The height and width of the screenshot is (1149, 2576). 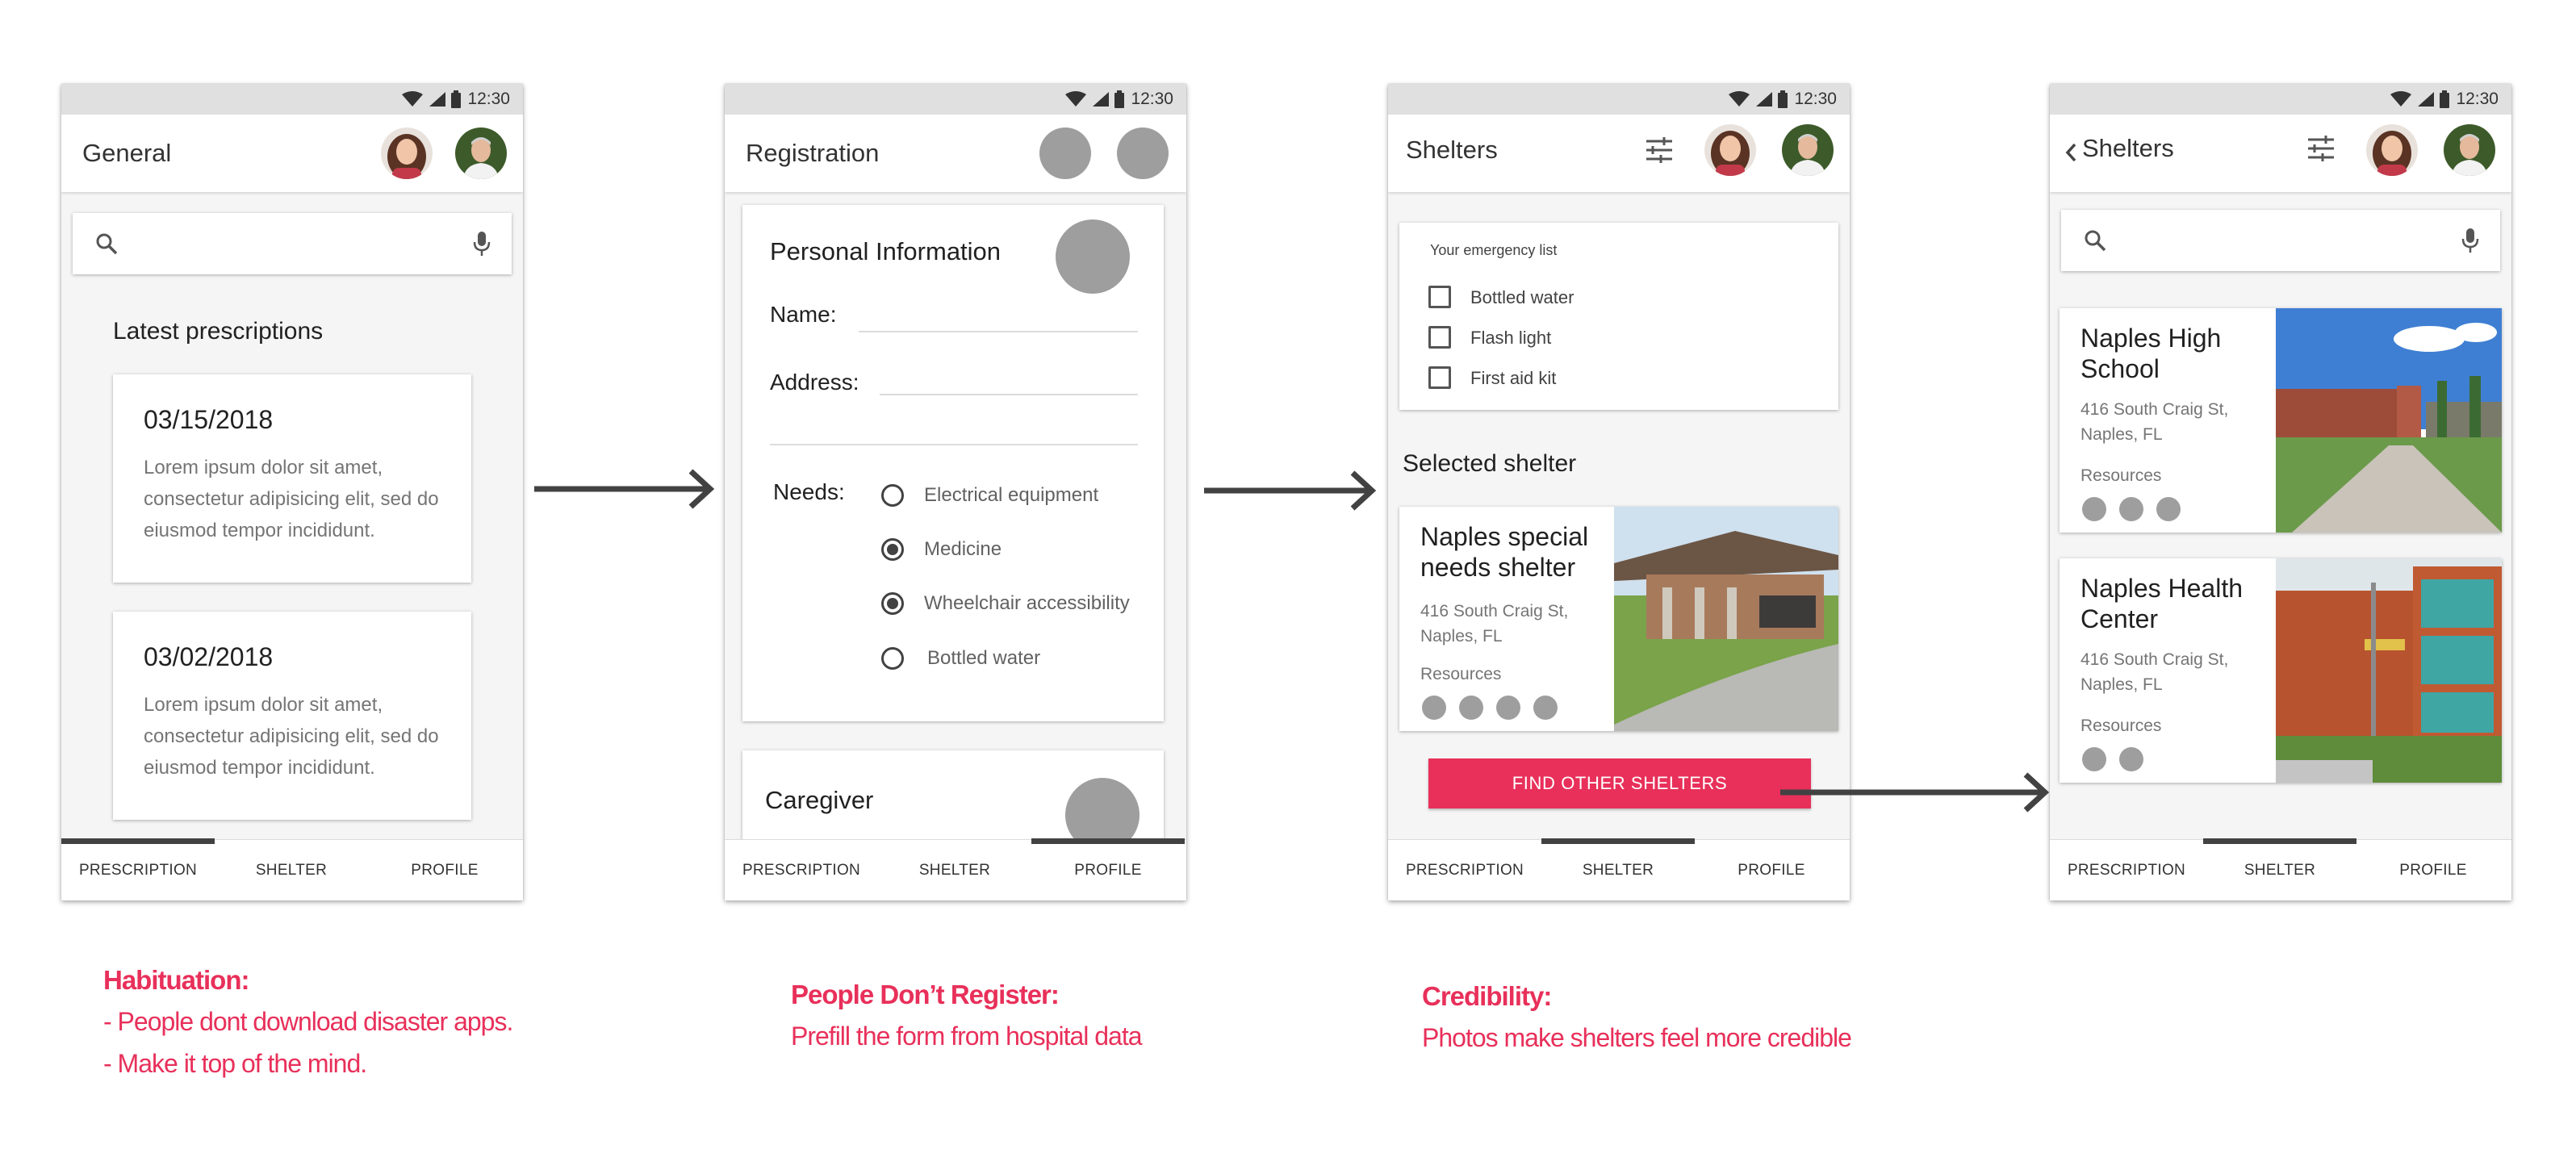 What do you see at coordinates (235, 1063) in the screenshot?
I see `note-line: - Make it top of the mind.` at bounding box center [235, 1063].